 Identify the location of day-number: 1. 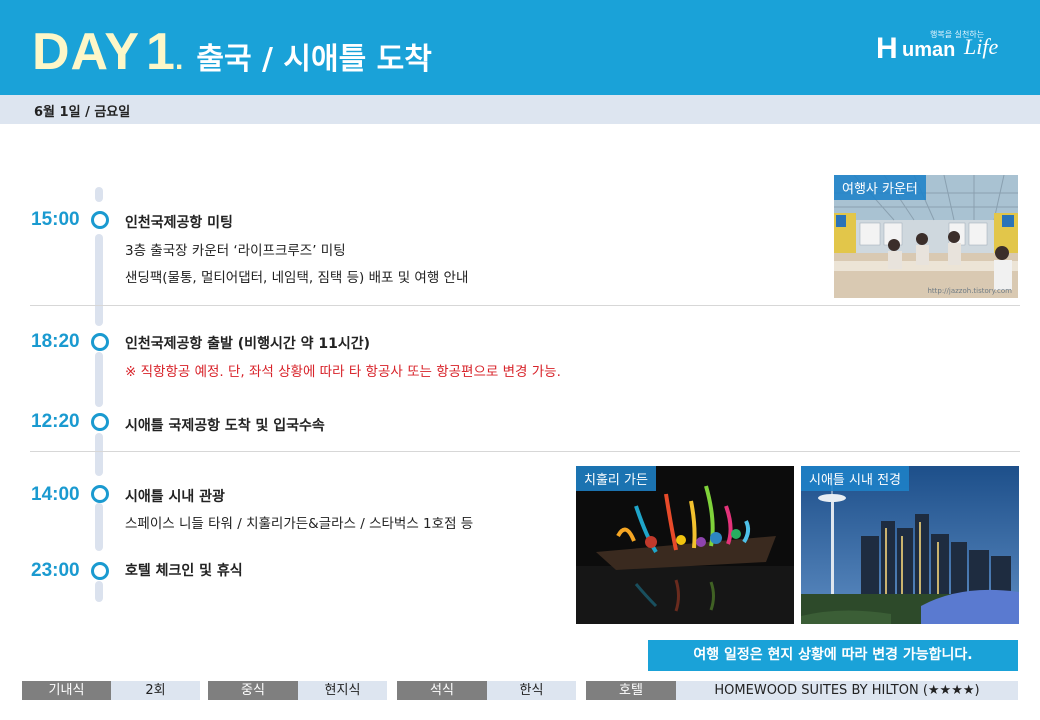
(160, 52).